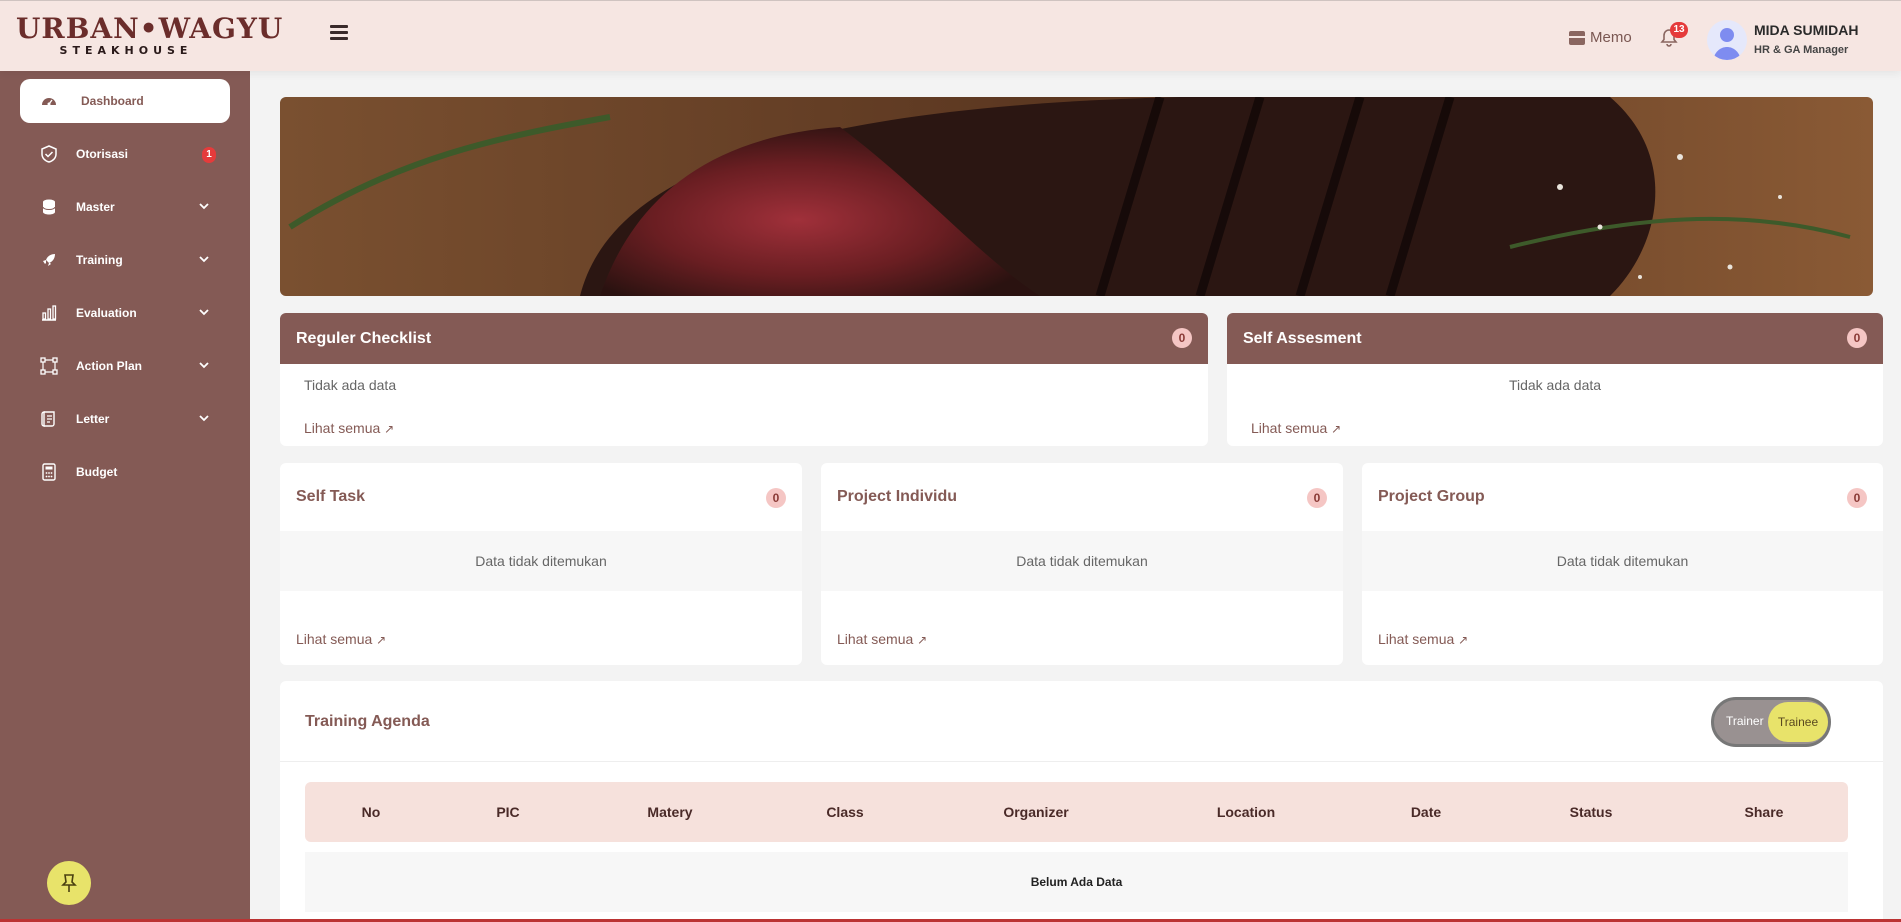  What do you see at coordinates (1577, 37) in the screenshot?
I see `inbox-icon` at bounding box center [1577, 37].